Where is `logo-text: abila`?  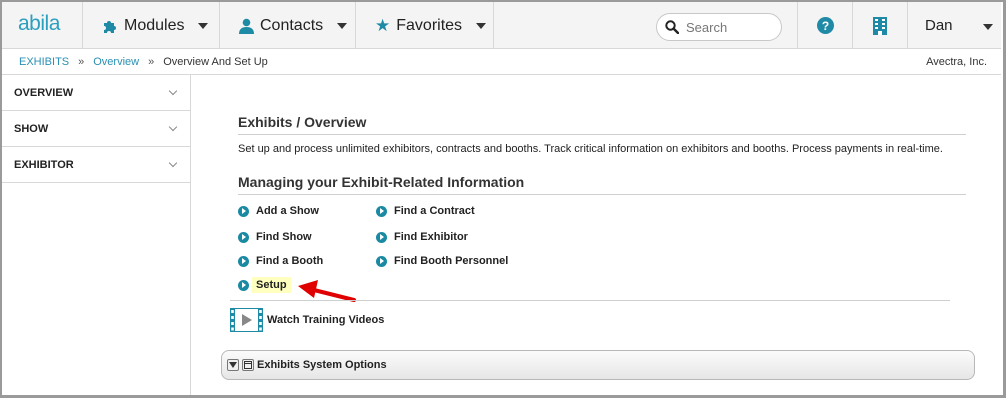 logo-text: abila is located at coordinates (39, 23).